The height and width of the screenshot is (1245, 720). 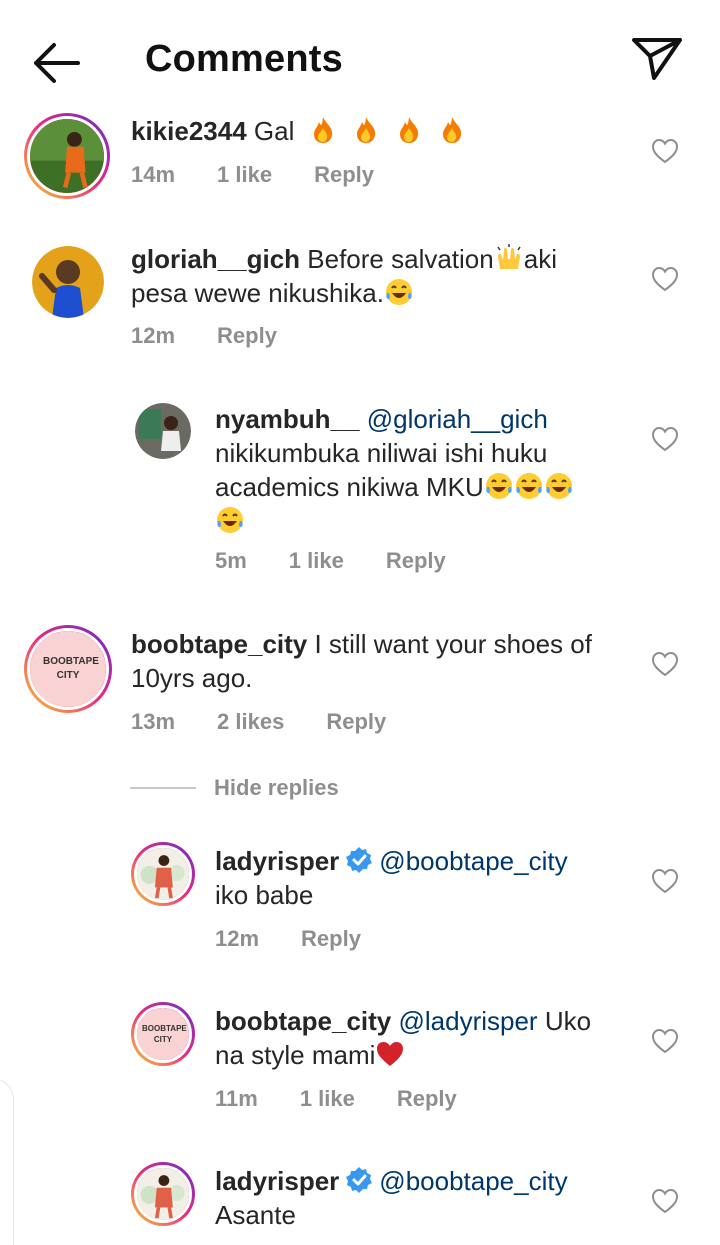 What do you see at coordinates (236, 1098) in the screenshot?
I see `comment-time: 11m` at bounding box center [236, 1098].